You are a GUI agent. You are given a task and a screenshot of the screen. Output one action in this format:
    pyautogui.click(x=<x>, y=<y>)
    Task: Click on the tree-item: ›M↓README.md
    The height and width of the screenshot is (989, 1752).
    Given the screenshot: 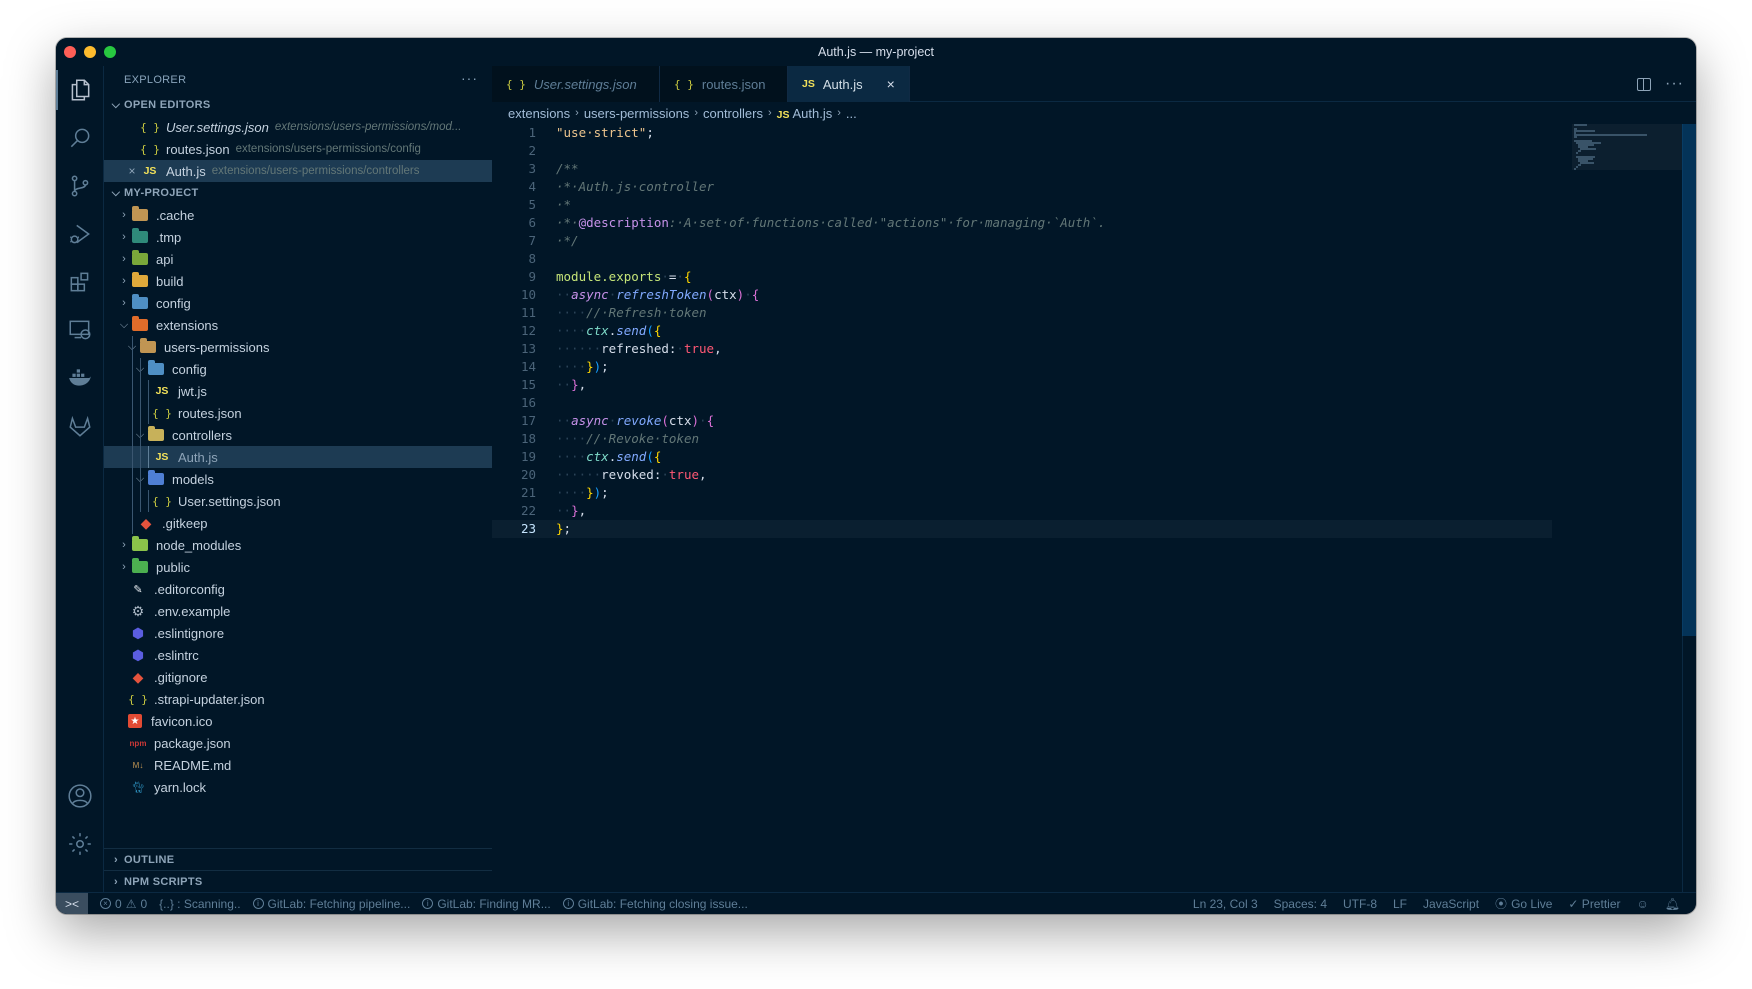 What is the action you would take?
    pyautogui.click(x=298, y=765)
    